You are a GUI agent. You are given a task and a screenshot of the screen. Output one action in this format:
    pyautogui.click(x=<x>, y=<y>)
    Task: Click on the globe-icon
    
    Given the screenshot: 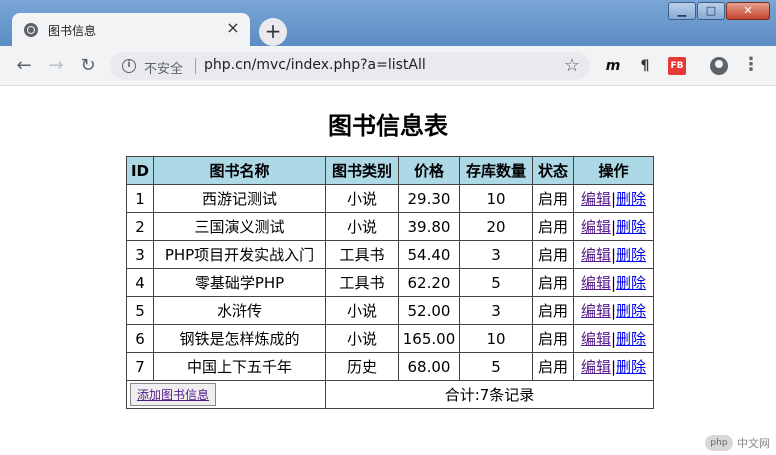 What is the action you would take?
    pyautogui.click(x=31, y=30)
    